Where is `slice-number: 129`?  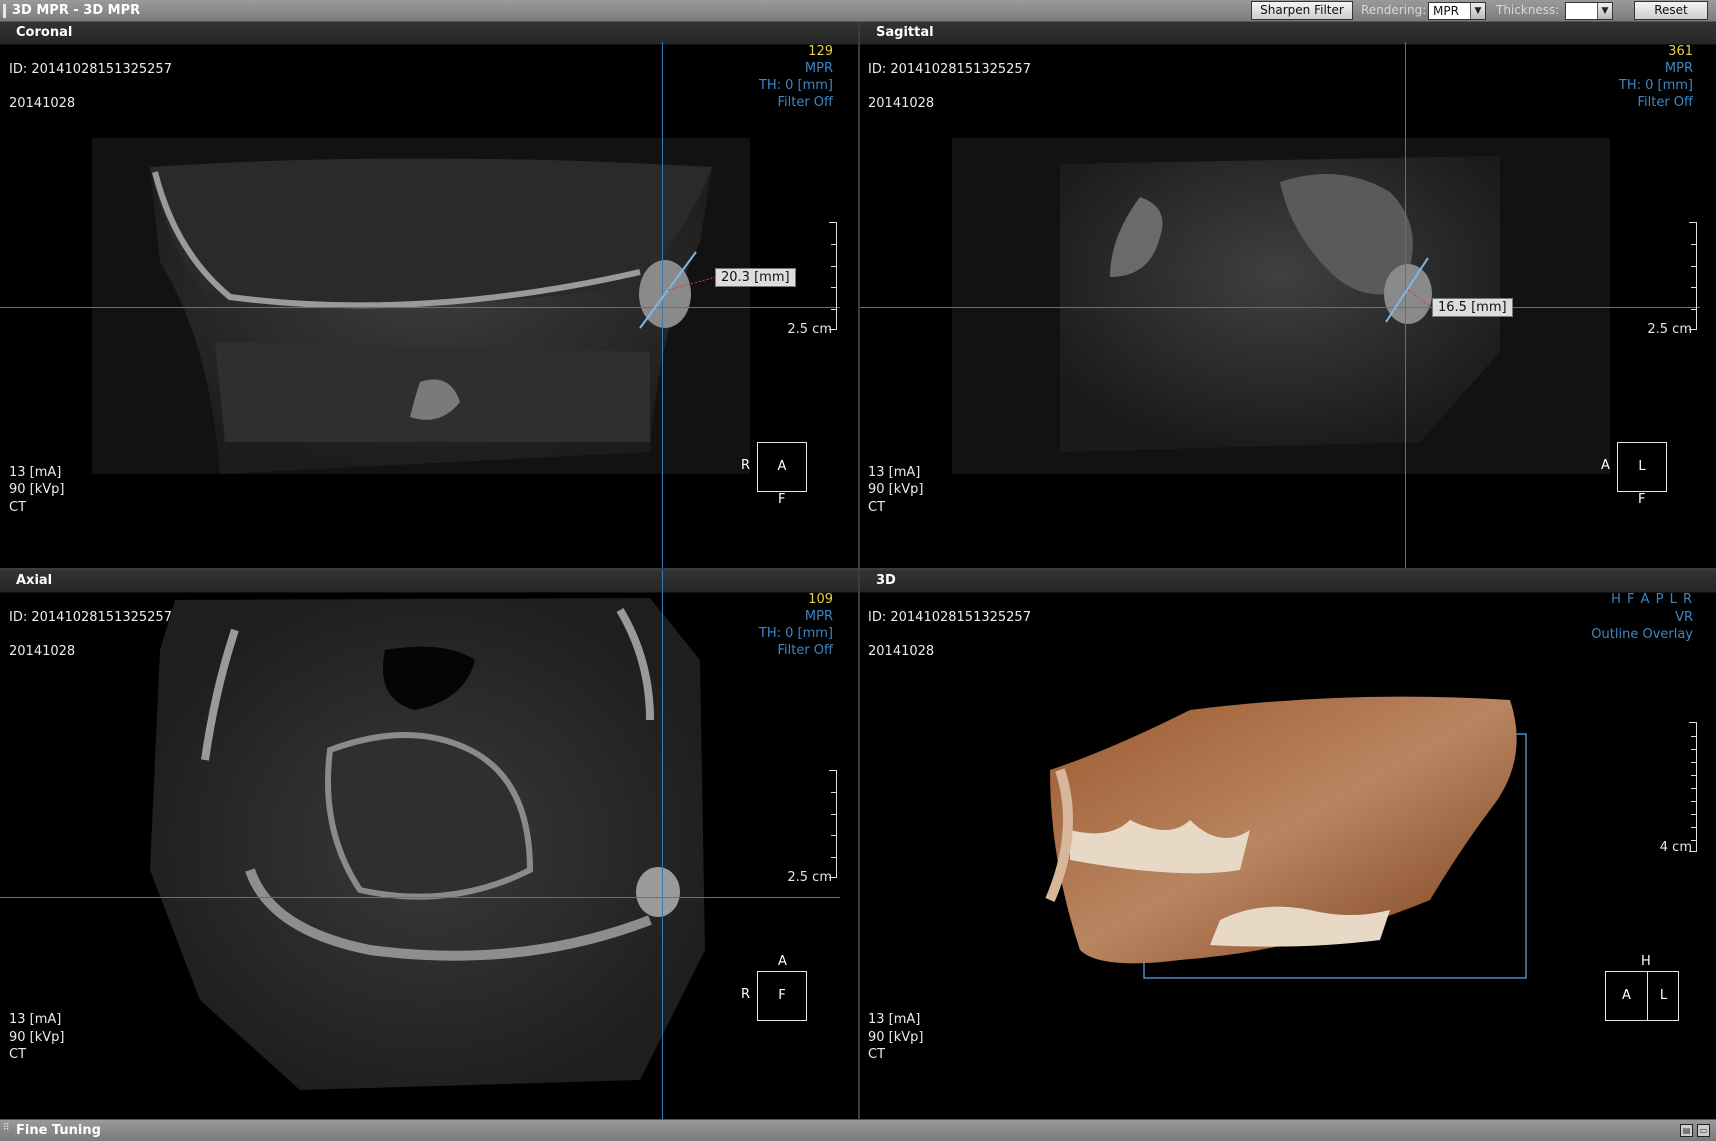 slice-number: 129 is located at coordinates (820, 51).